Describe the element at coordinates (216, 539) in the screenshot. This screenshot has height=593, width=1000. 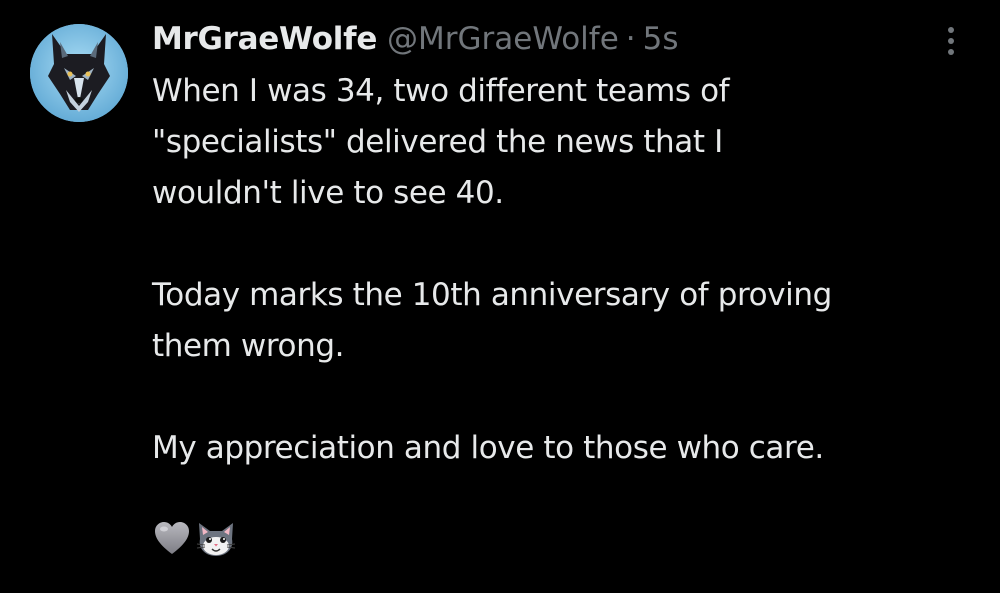
I see `cat-face-icon` at that location.